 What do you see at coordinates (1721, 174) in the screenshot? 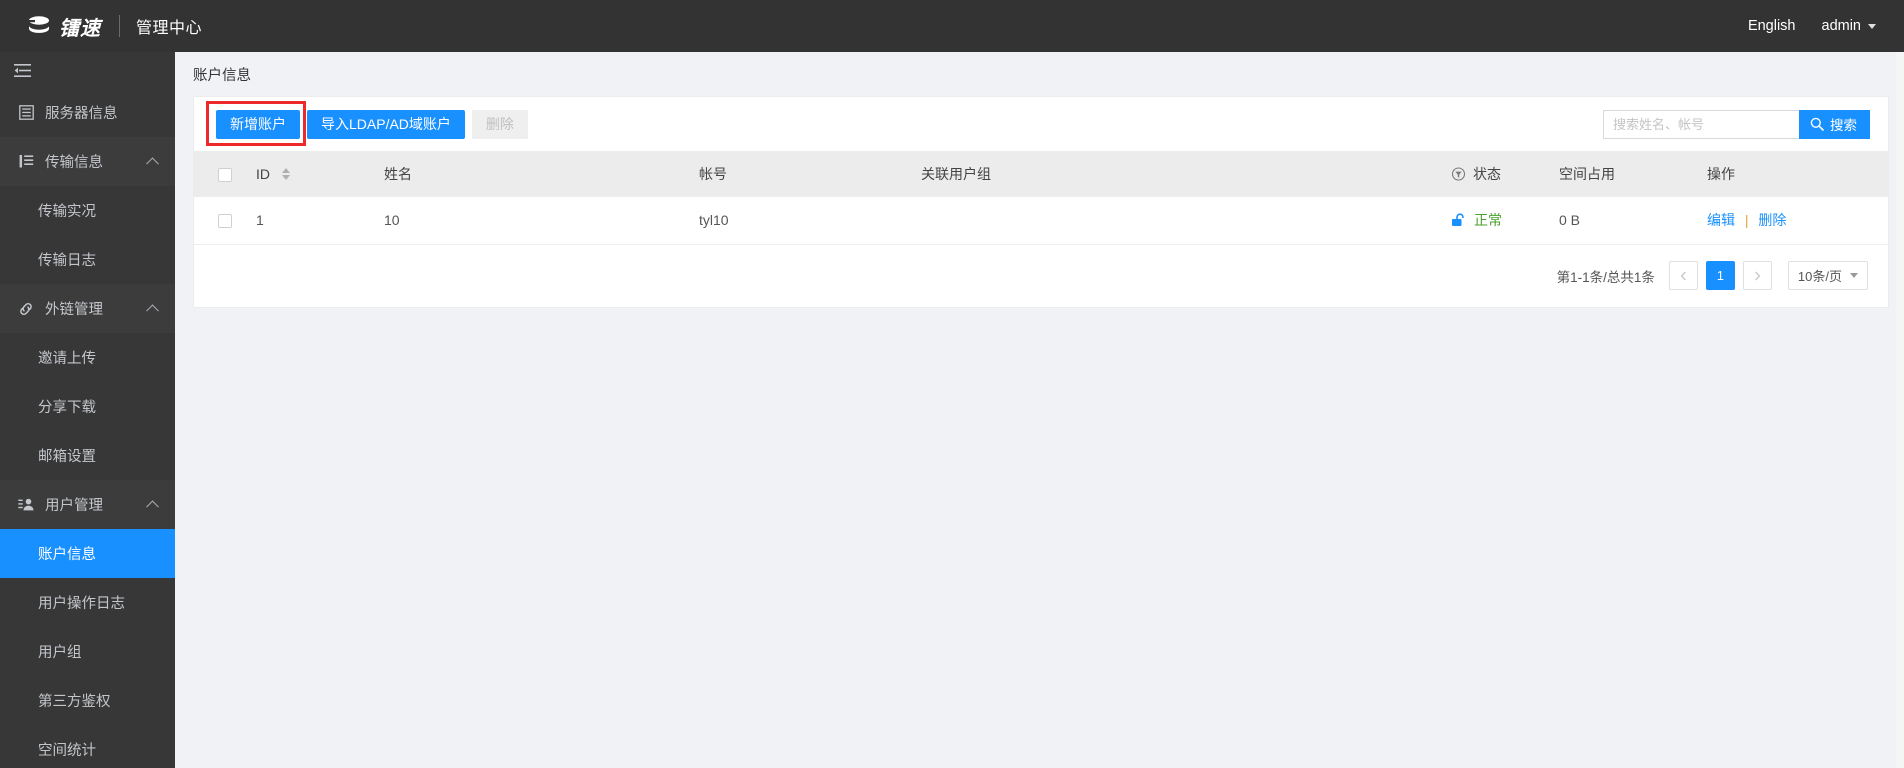
I see `column-header-label: 操作` at bounding box center [1721, 174].